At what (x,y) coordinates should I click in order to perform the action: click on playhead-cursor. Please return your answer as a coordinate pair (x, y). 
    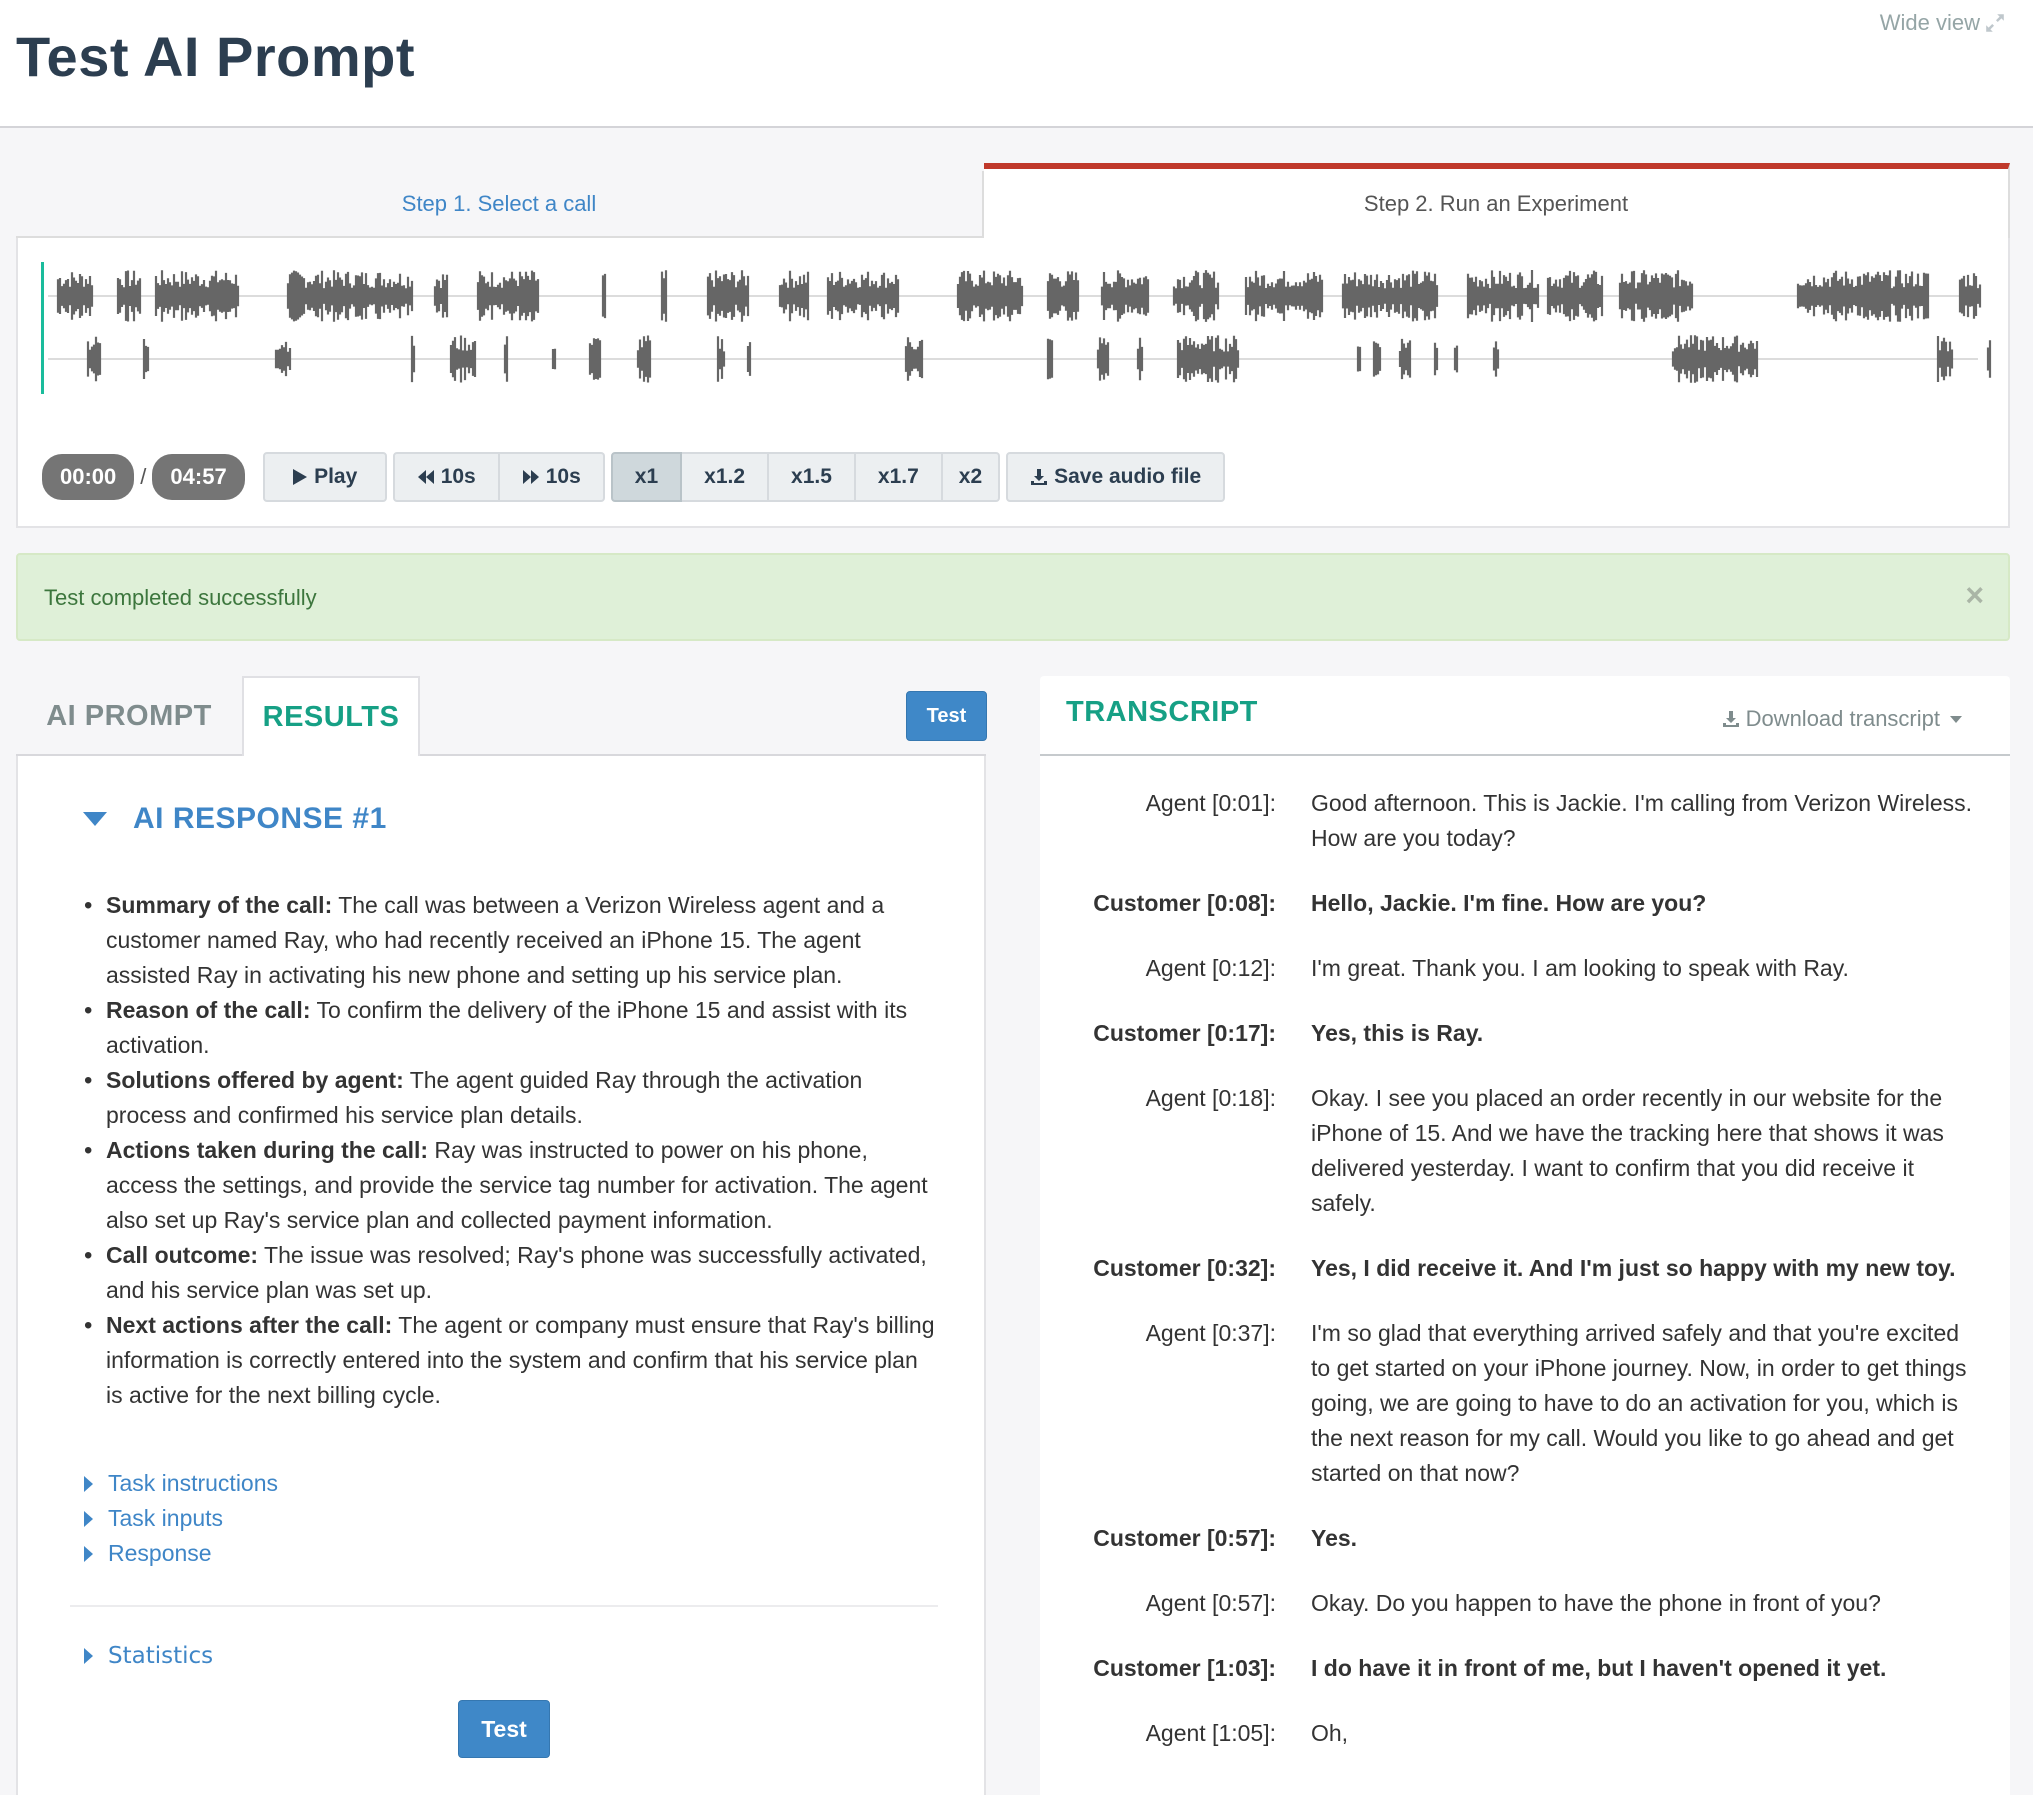
    Looking at the image, I should click on (42, 328).